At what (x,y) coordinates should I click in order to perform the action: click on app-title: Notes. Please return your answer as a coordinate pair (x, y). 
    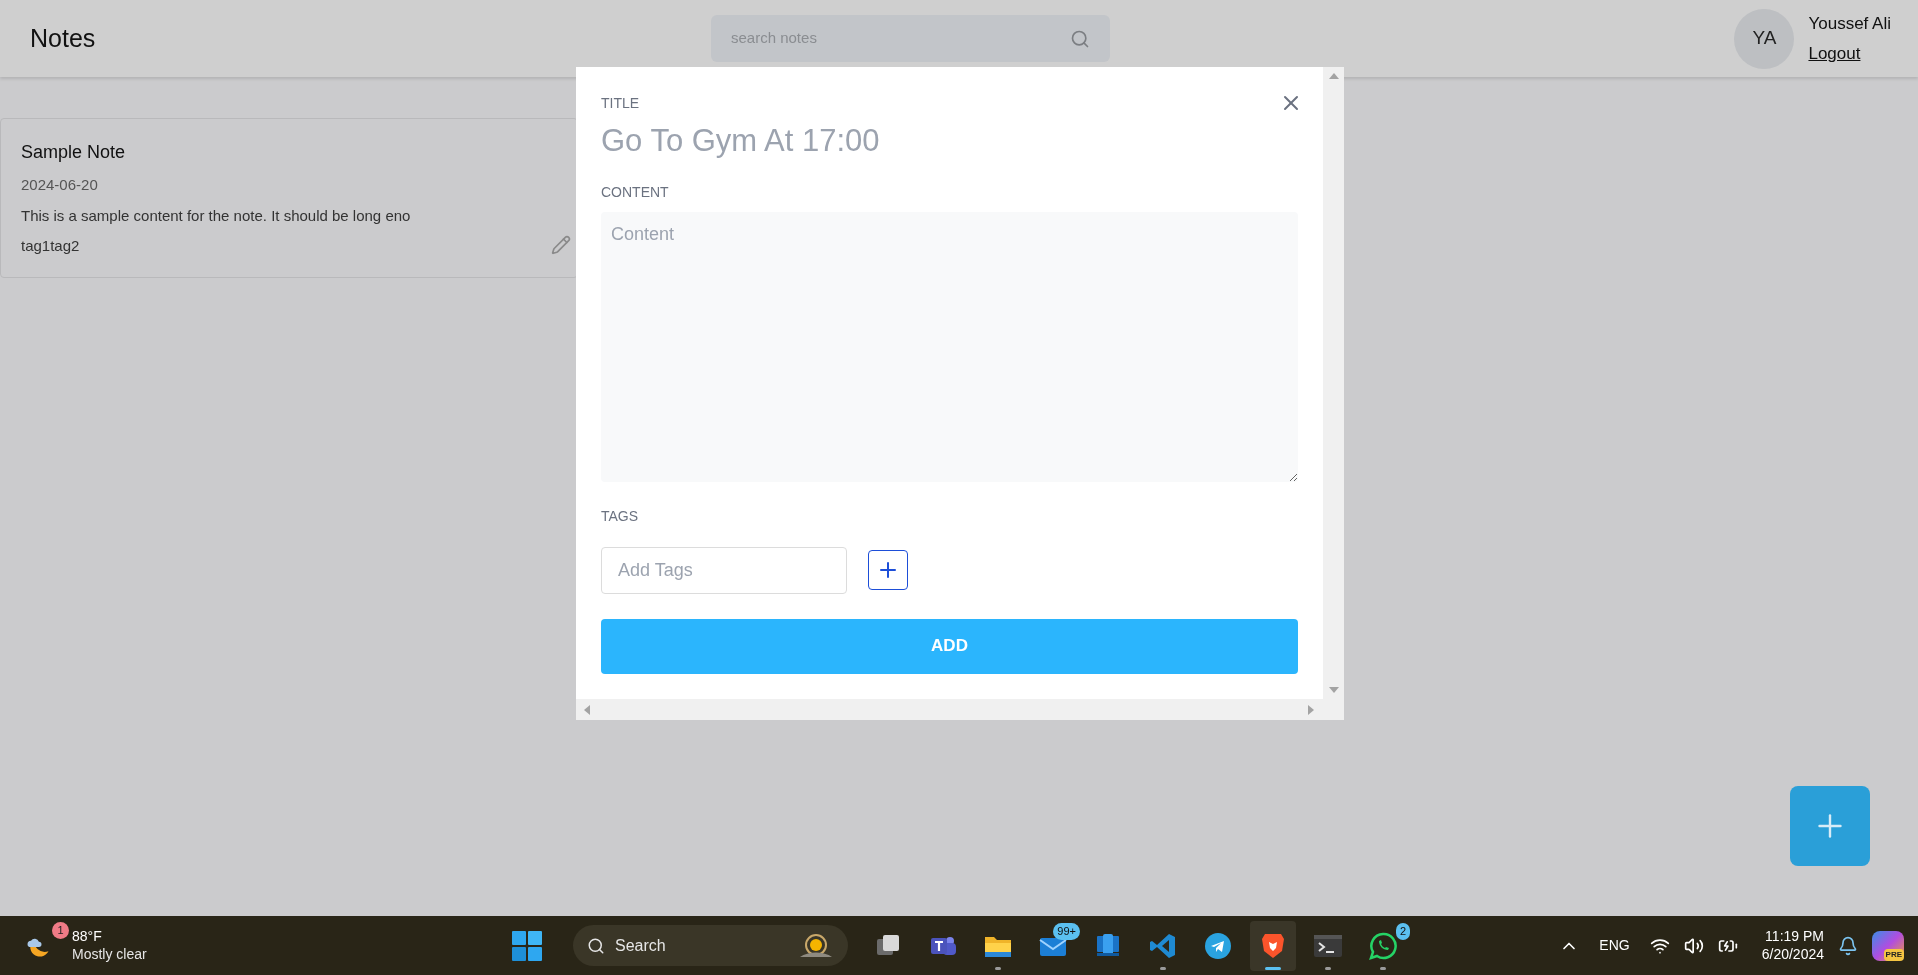
    Looking at the image, I should click on (63, 38).